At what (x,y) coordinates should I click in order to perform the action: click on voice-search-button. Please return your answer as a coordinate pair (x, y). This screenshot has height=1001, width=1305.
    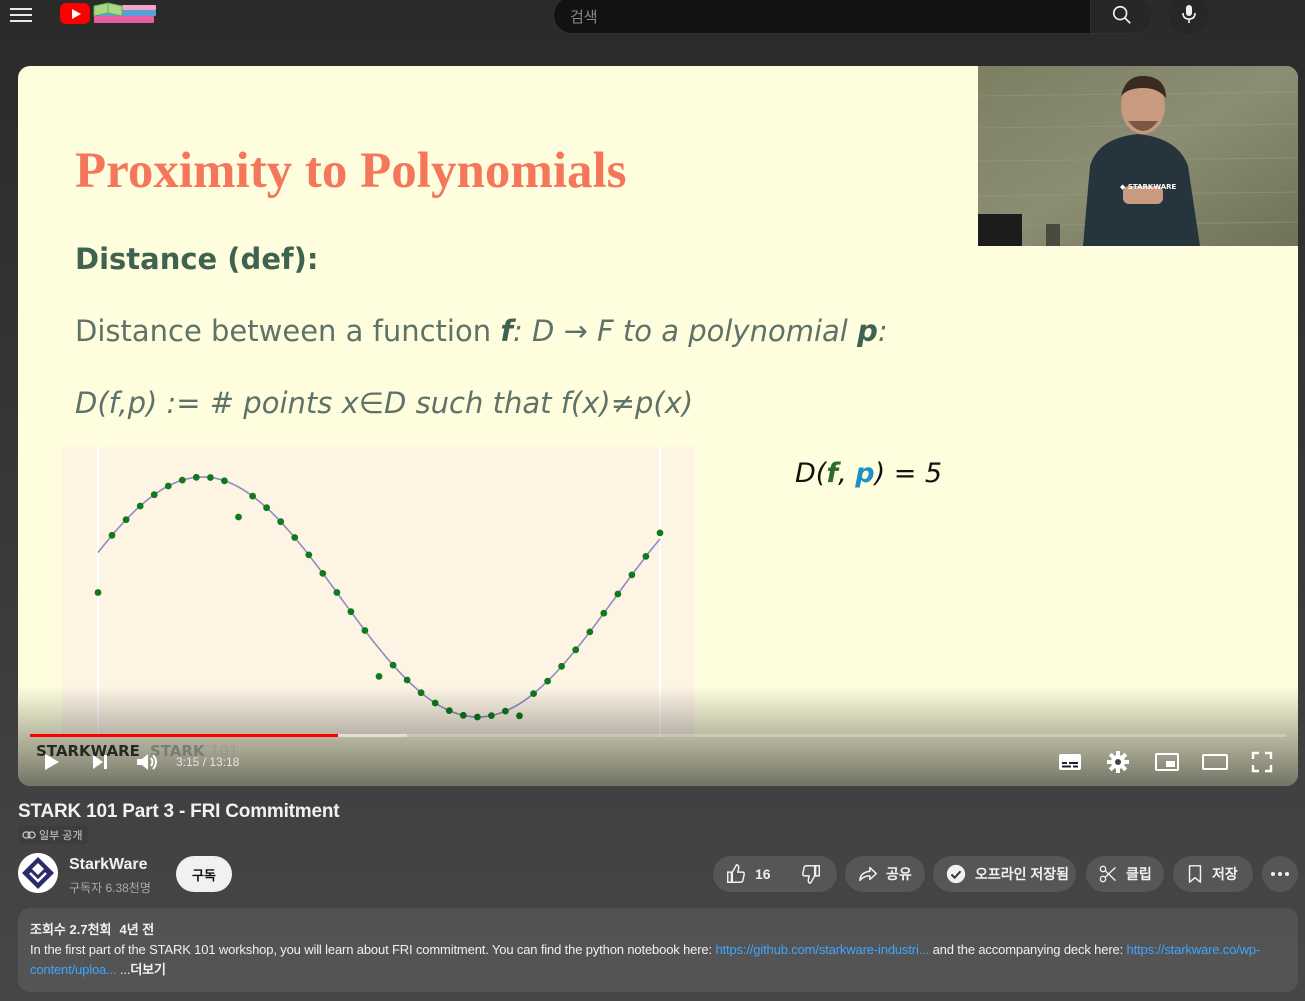
    Looking at the image, I should click on (1189, 17).